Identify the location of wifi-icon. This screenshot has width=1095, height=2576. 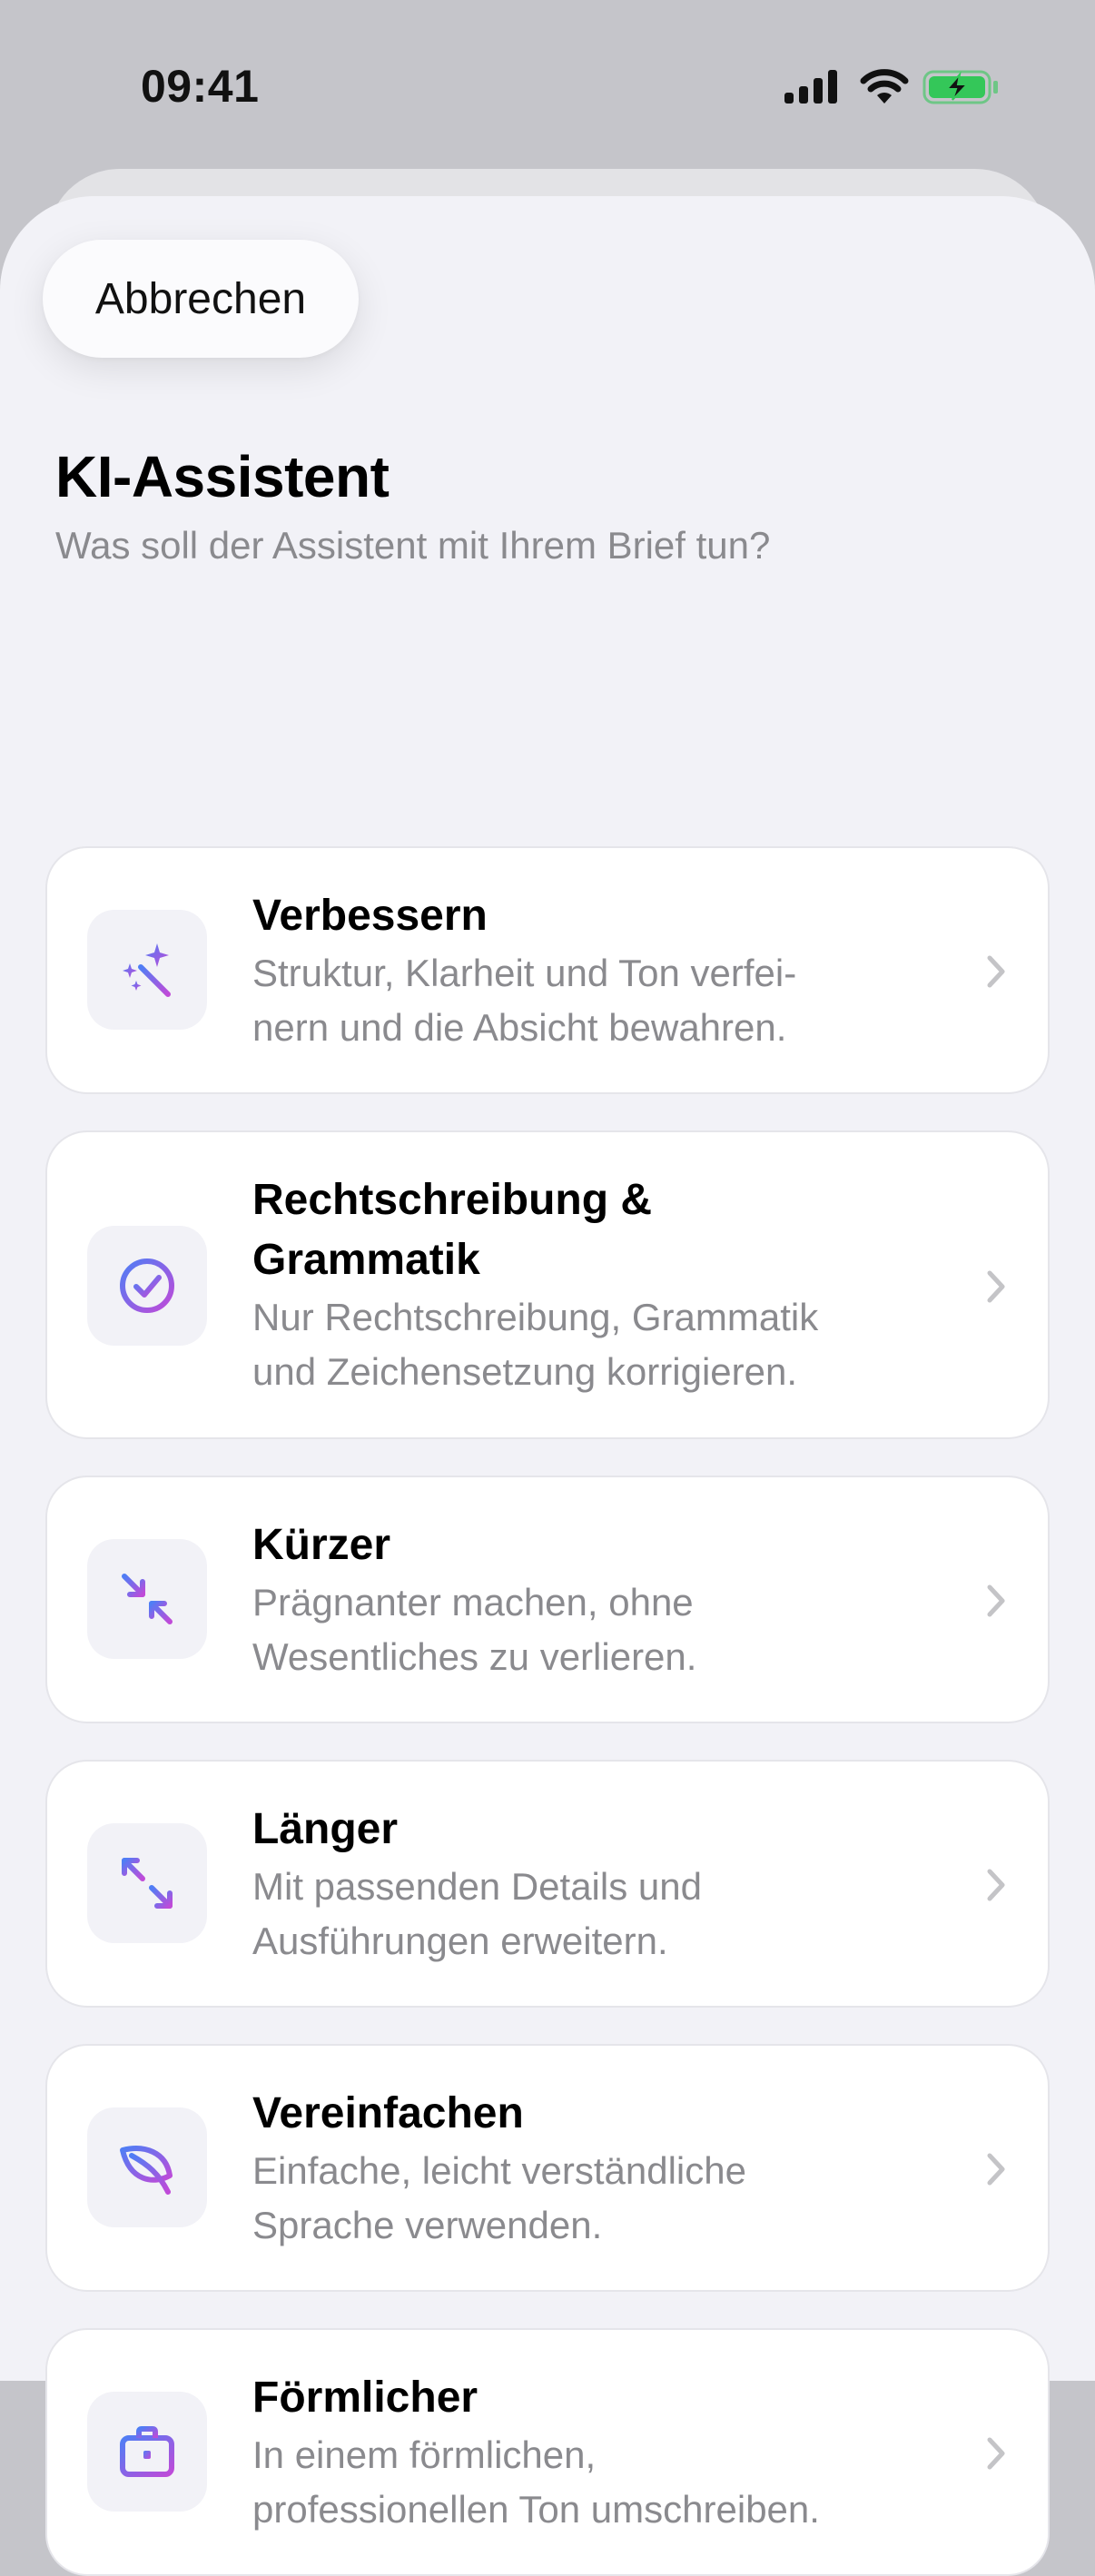
(884, 86).